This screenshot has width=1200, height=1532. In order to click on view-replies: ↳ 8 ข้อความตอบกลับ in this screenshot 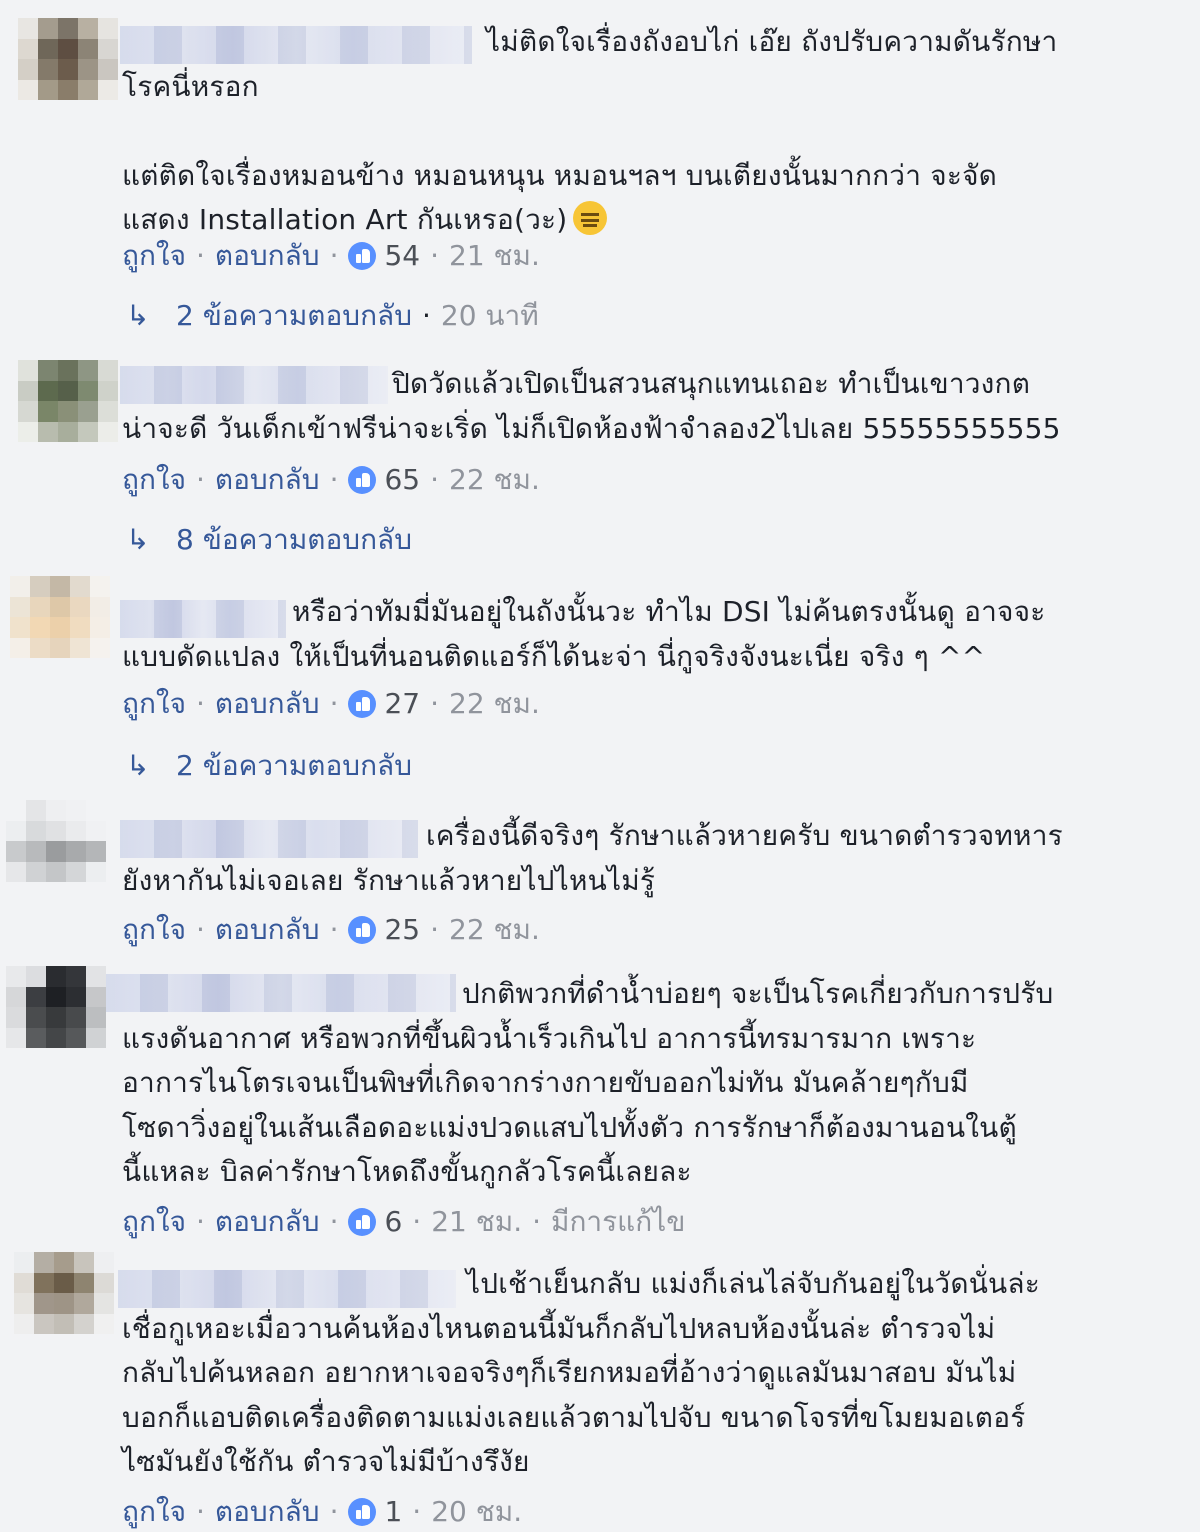, I will do `click(269, 540)`.